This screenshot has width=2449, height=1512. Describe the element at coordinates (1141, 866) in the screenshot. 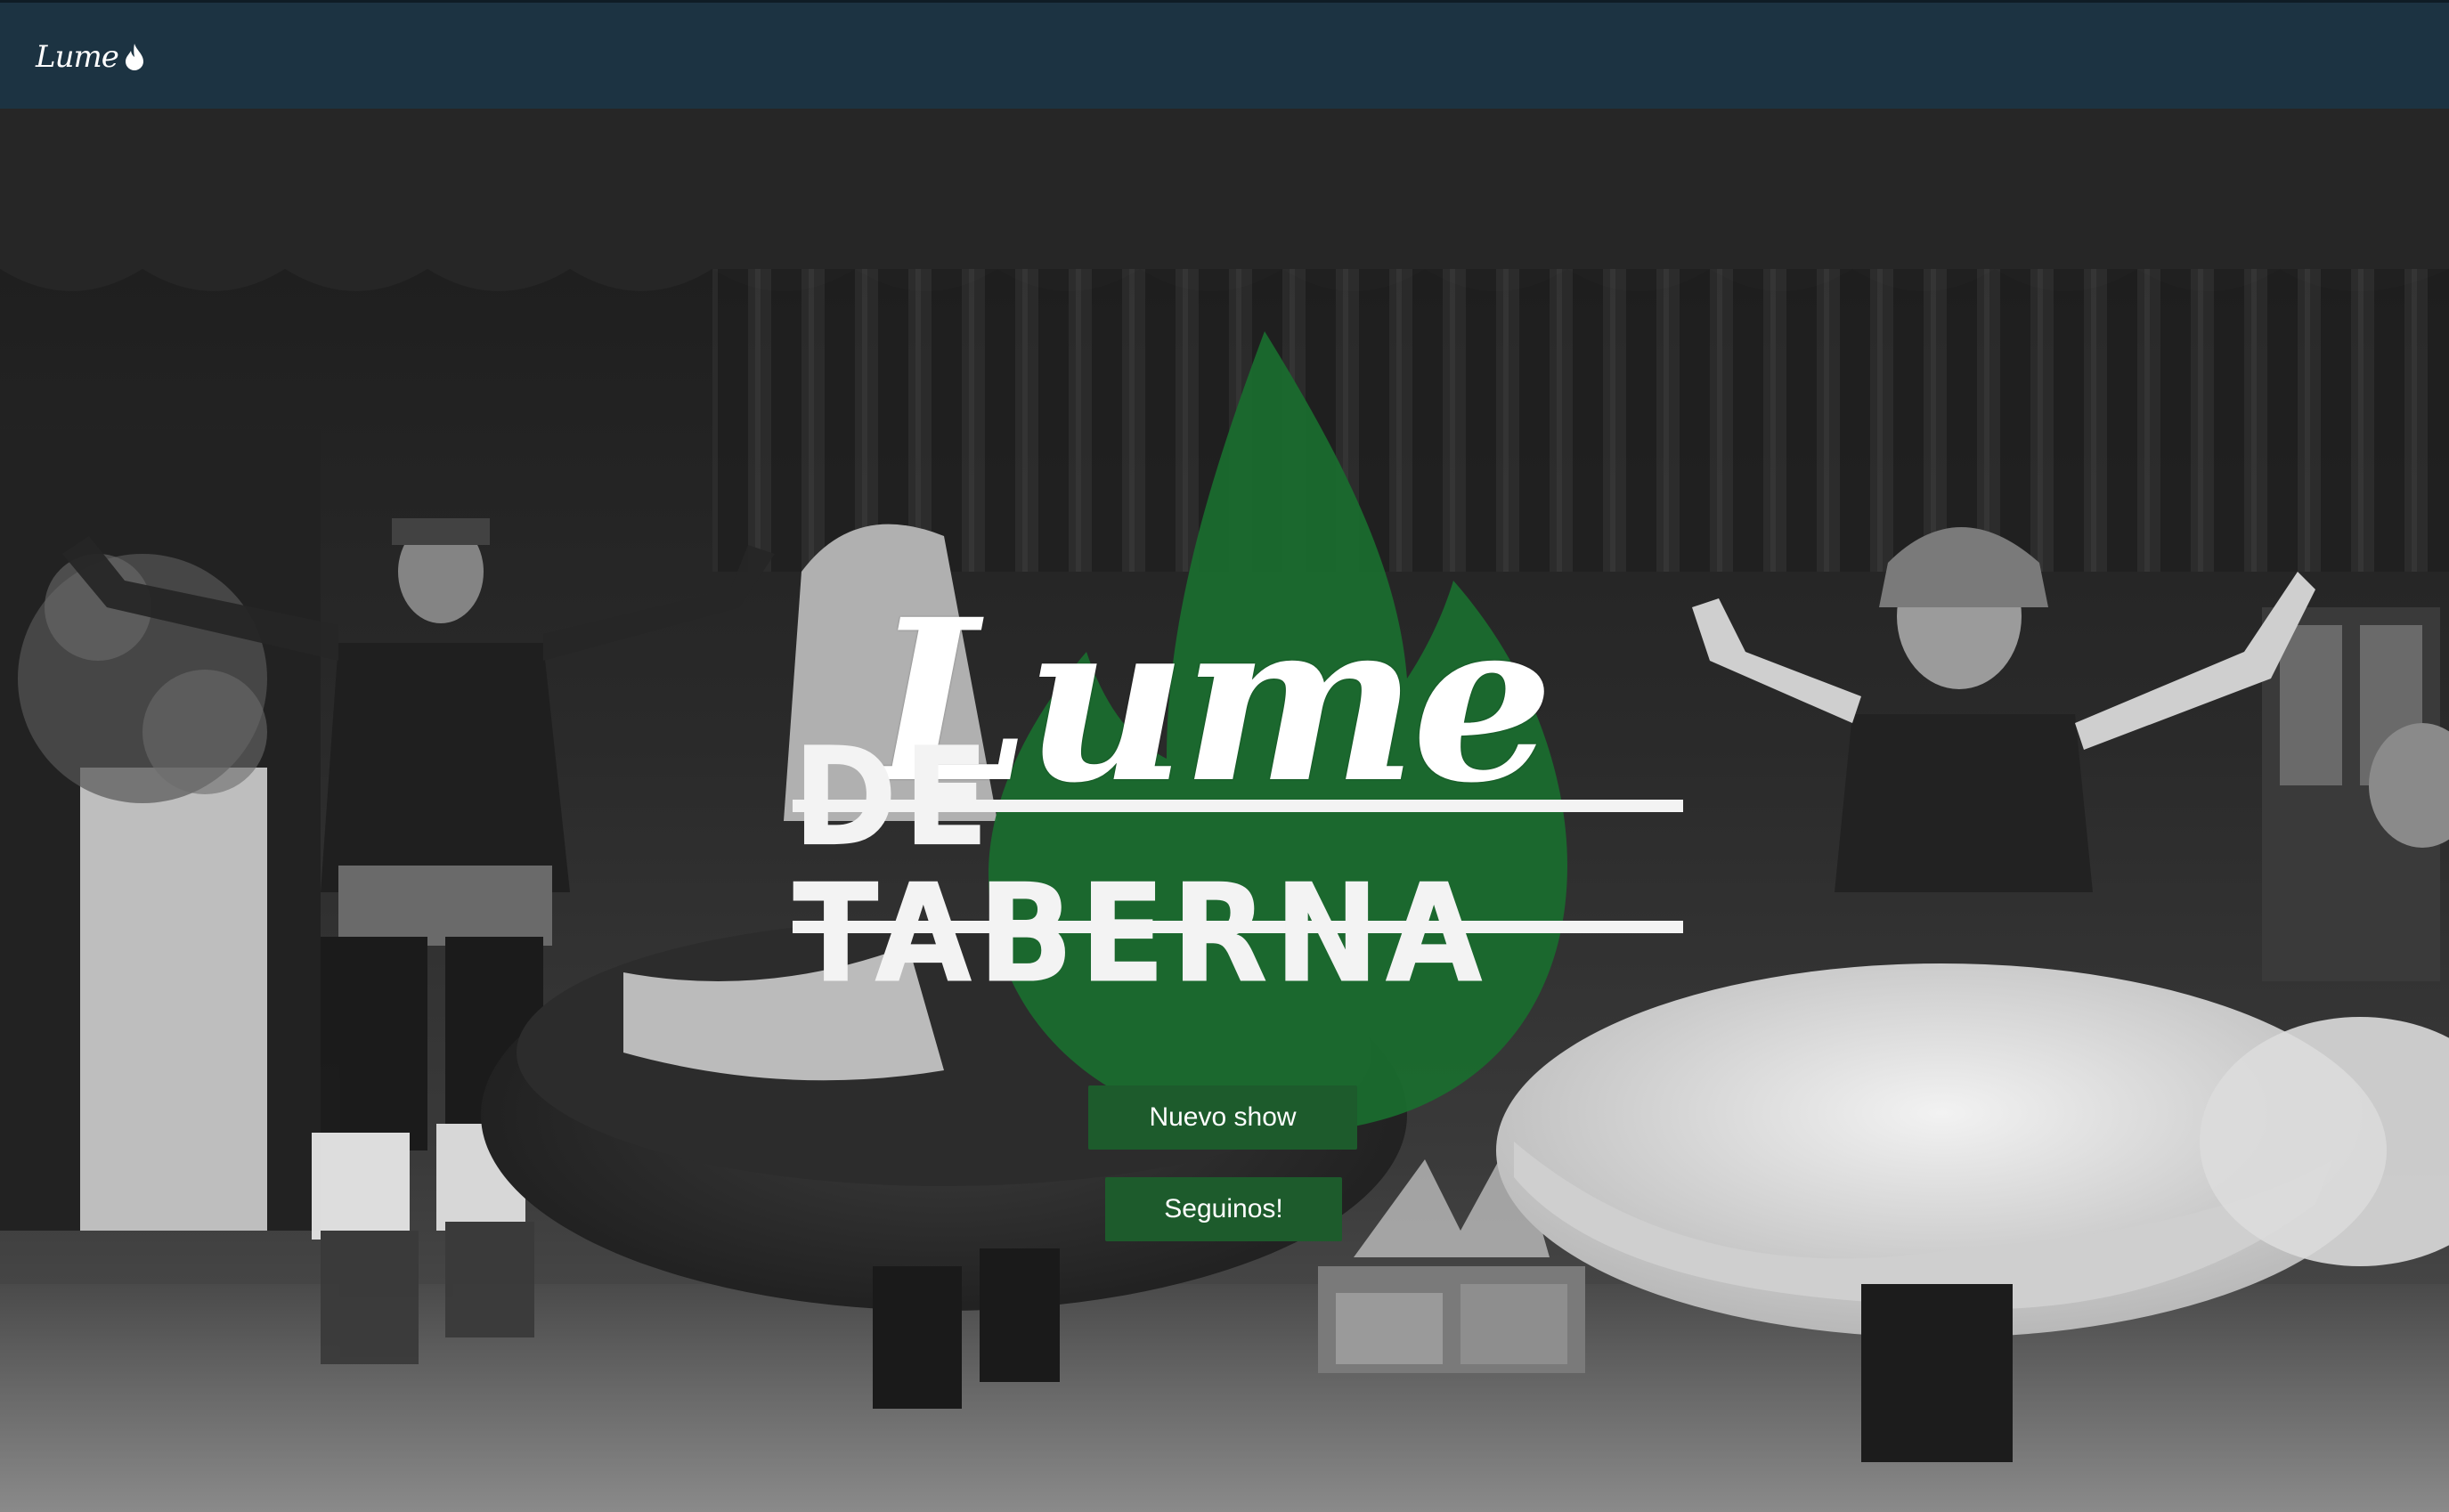

I see `logo-subtitle: DE TABERNA` at that location.